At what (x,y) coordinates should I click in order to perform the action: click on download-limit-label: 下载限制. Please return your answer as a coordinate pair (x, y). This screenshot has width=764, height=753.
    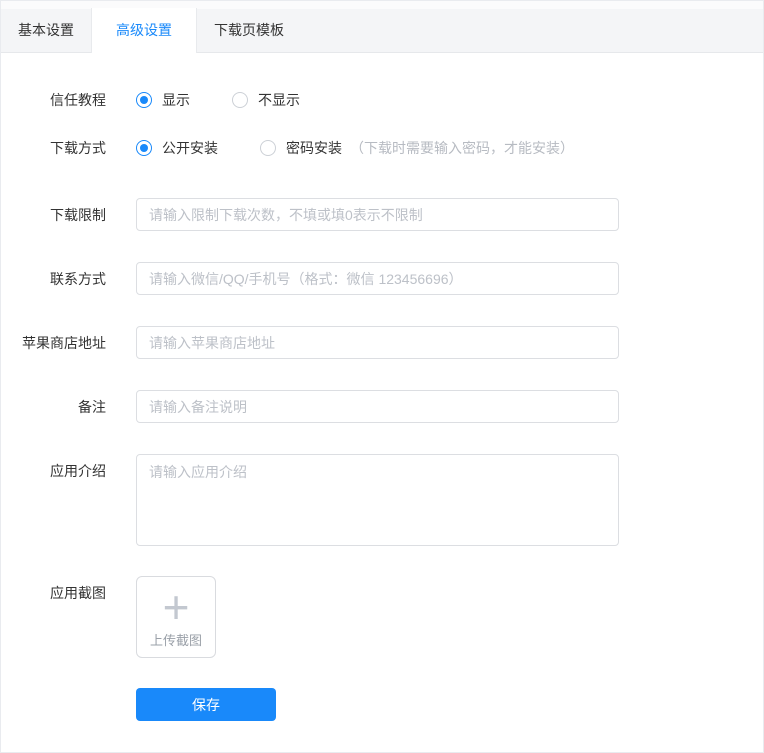
    Looking at the image, I should click on (78, 214).